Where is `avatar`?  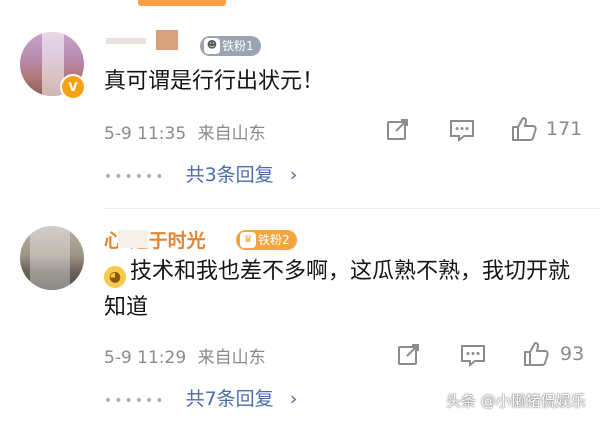 avatar is located at coordinates (52, 258).